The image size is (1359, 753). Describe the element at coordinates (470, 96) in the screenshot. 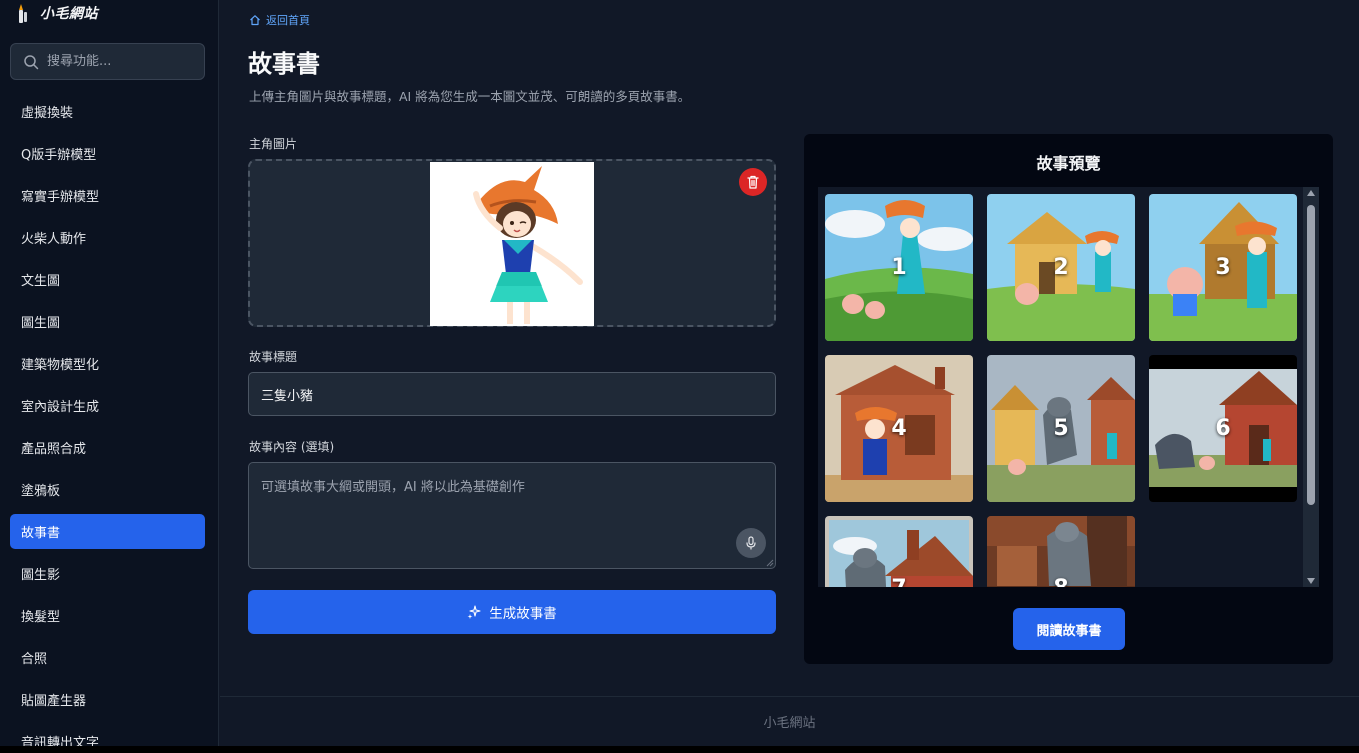

I see `page-subtitle: 上傳主角圖片與故事標題，AI 將為您生成一本圖文並茂、可朗讀的多頁故事書。` at that location.